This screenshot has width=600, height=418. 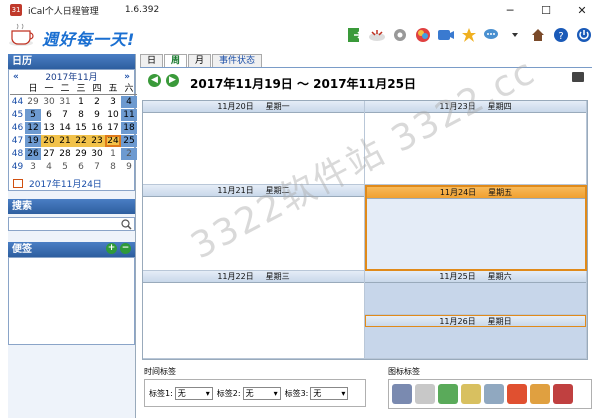 I want to click on help-icon: ?, so click(x=560, y=34).